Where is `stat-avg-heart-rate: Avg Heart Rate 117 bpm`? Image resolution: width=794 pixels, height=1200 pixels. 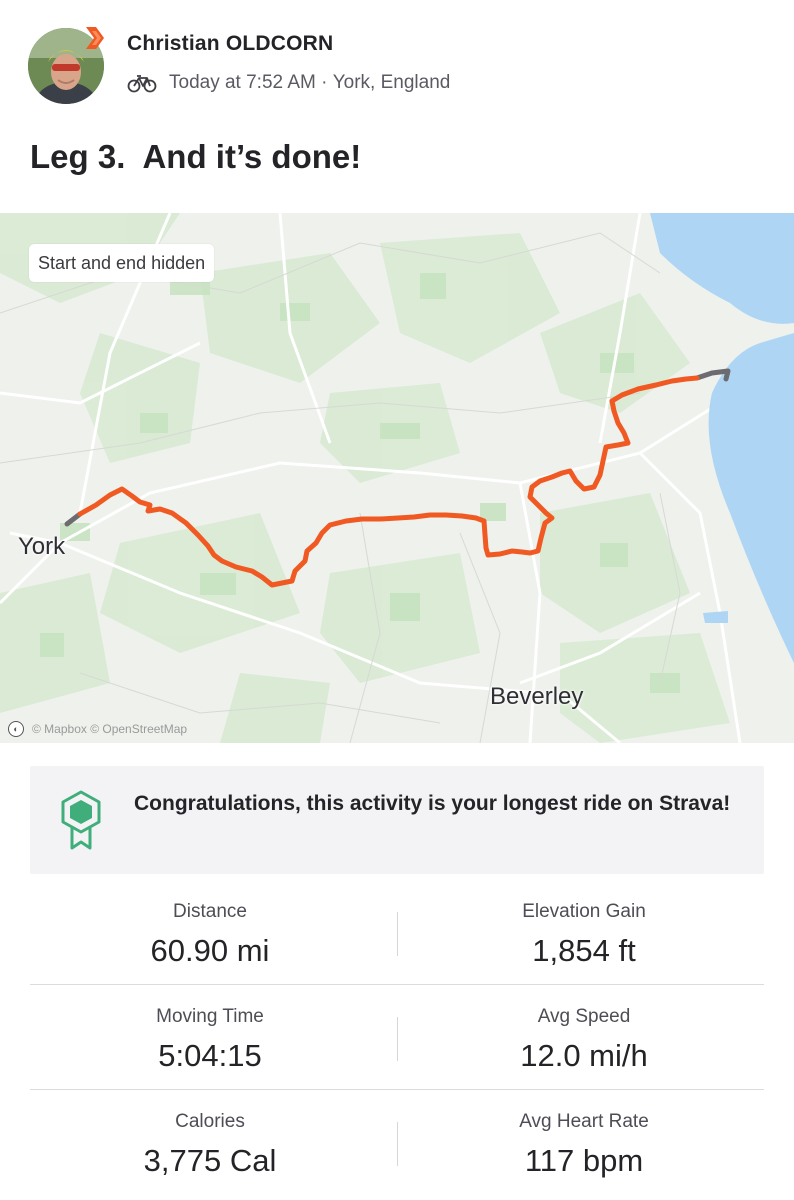 stat-avg-heart-rate: Avg Heart Rate 117 bpm is located at coordinates (584, 1134).